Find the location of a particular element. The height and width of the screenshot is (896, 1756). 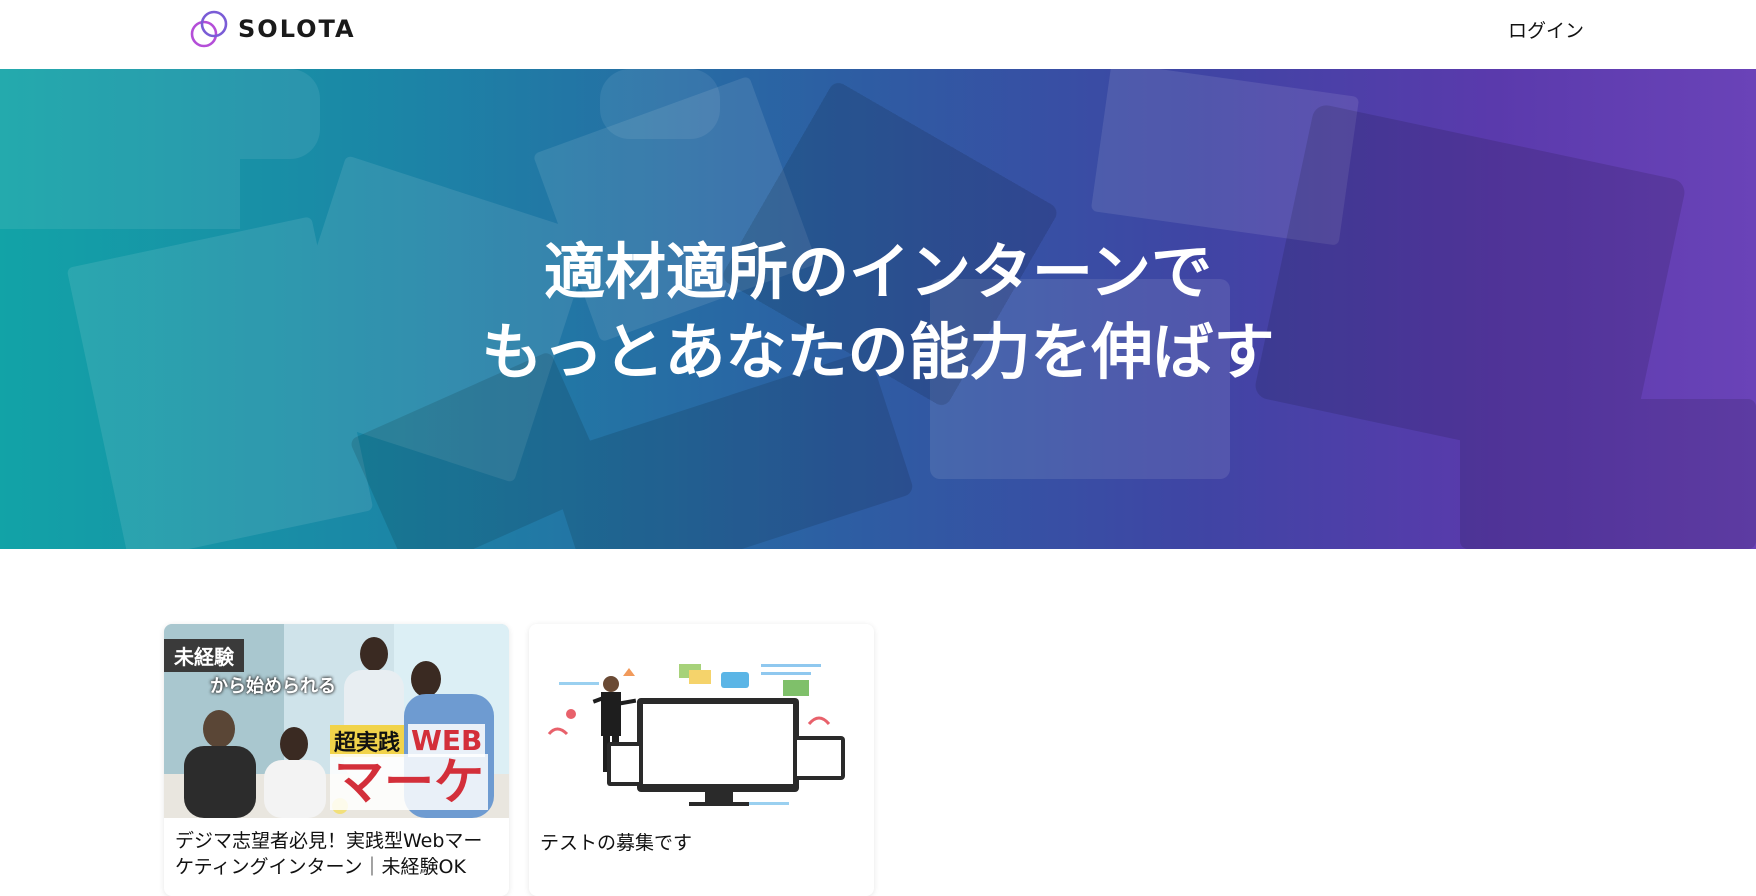

thumbnail-big-caption: マーケ is located at coordinates (409, 782).